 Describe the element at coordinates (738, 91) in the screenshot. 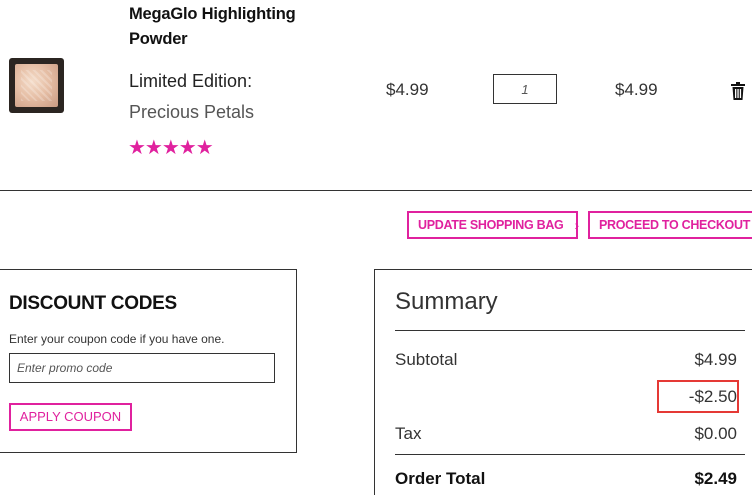

I see `trash-icon` at that location.